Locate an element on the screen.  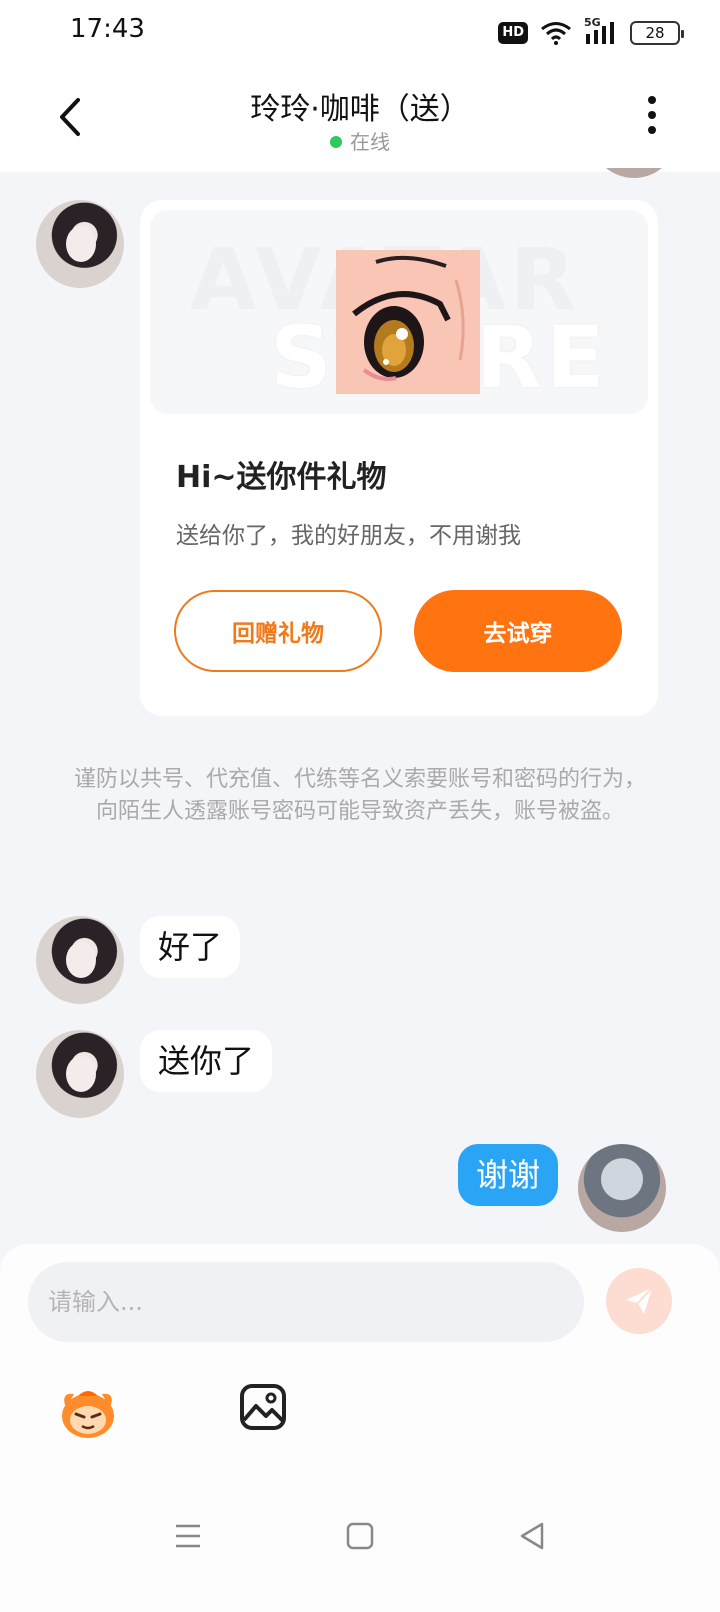
emoji-mascot-icon is located at coordinates (88, 1414).